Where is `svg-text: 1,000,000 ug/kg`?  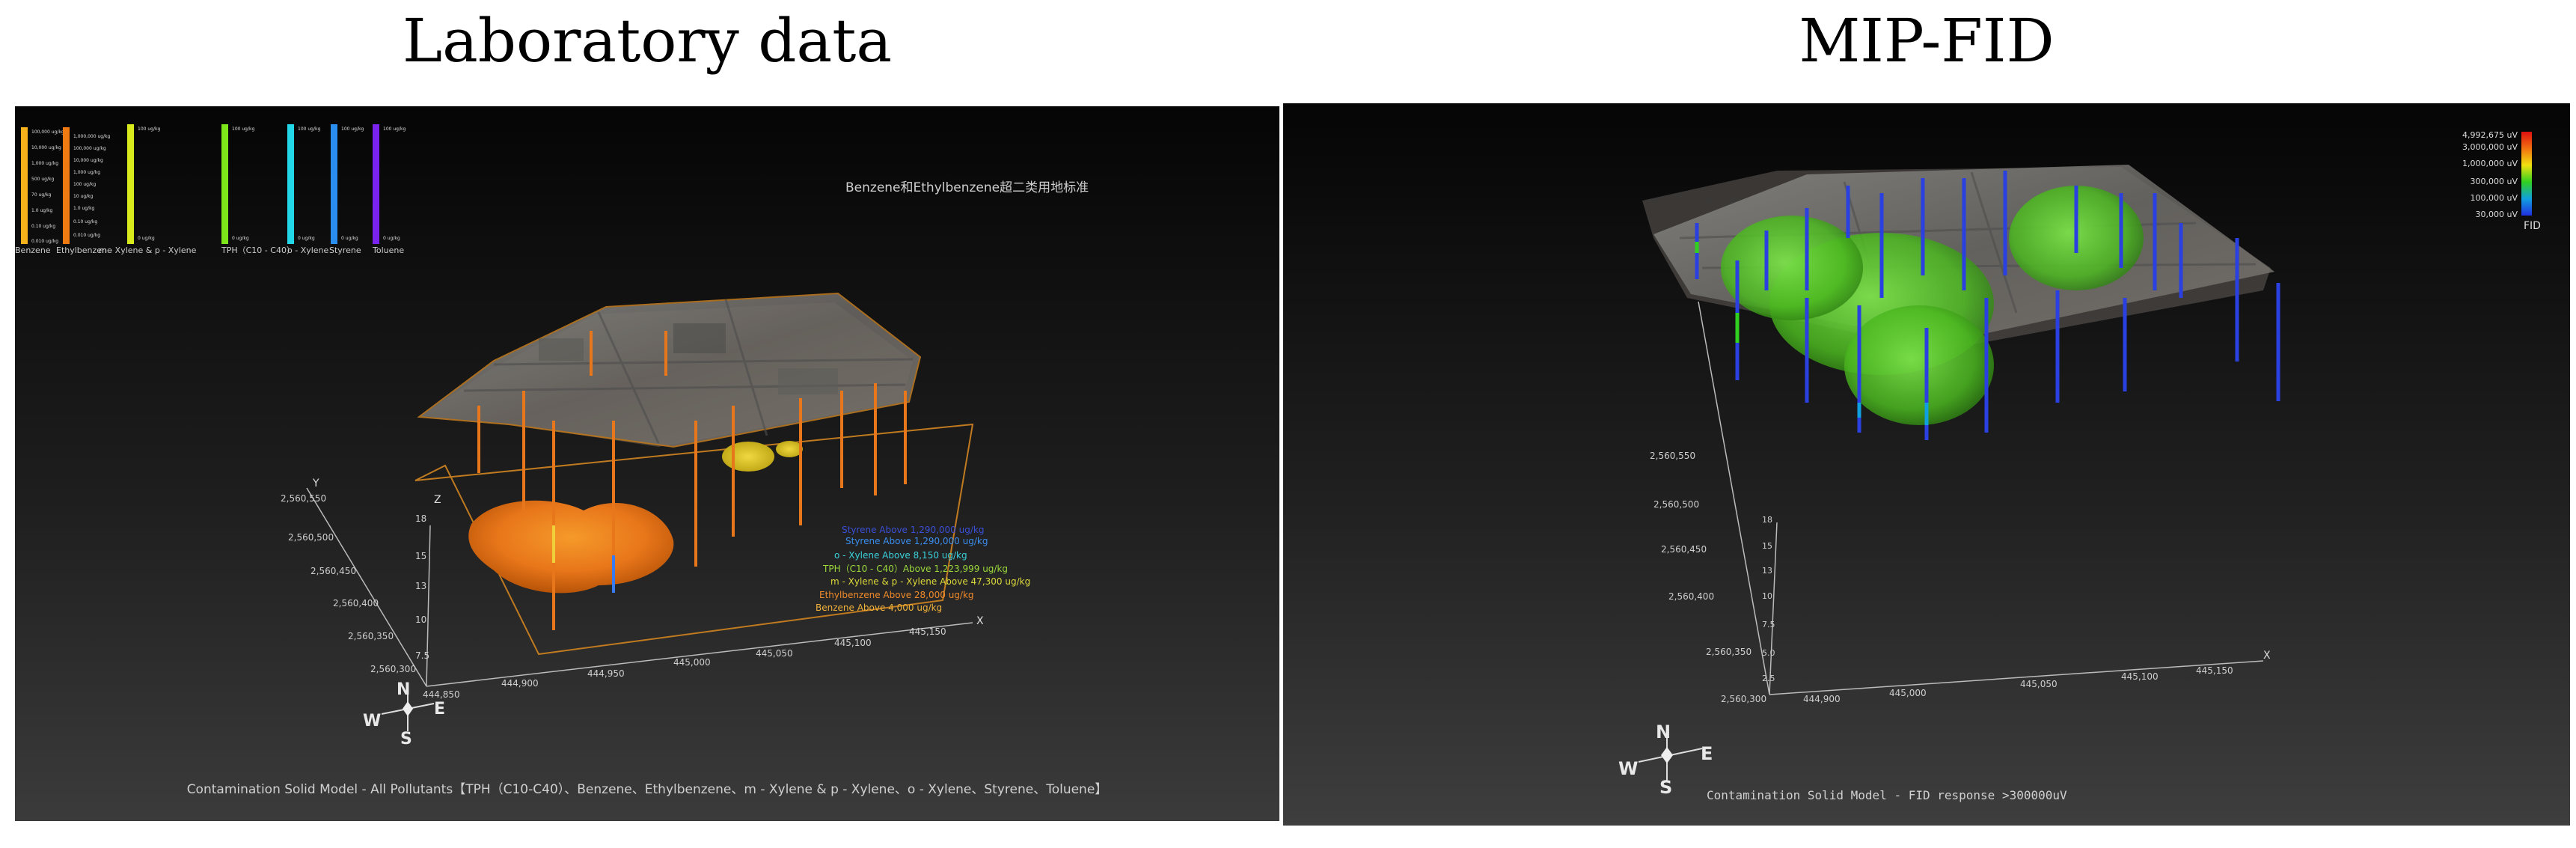
svg-text: 1,000,000 ug/kg is located at coordinates (92, 136).